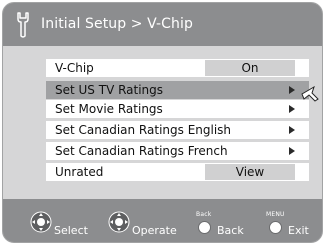 This screenshot has height=245, width=326. Describe the element at coordinates (250, 68) in the screenshot. I see `menu-item-value: On` at that location.